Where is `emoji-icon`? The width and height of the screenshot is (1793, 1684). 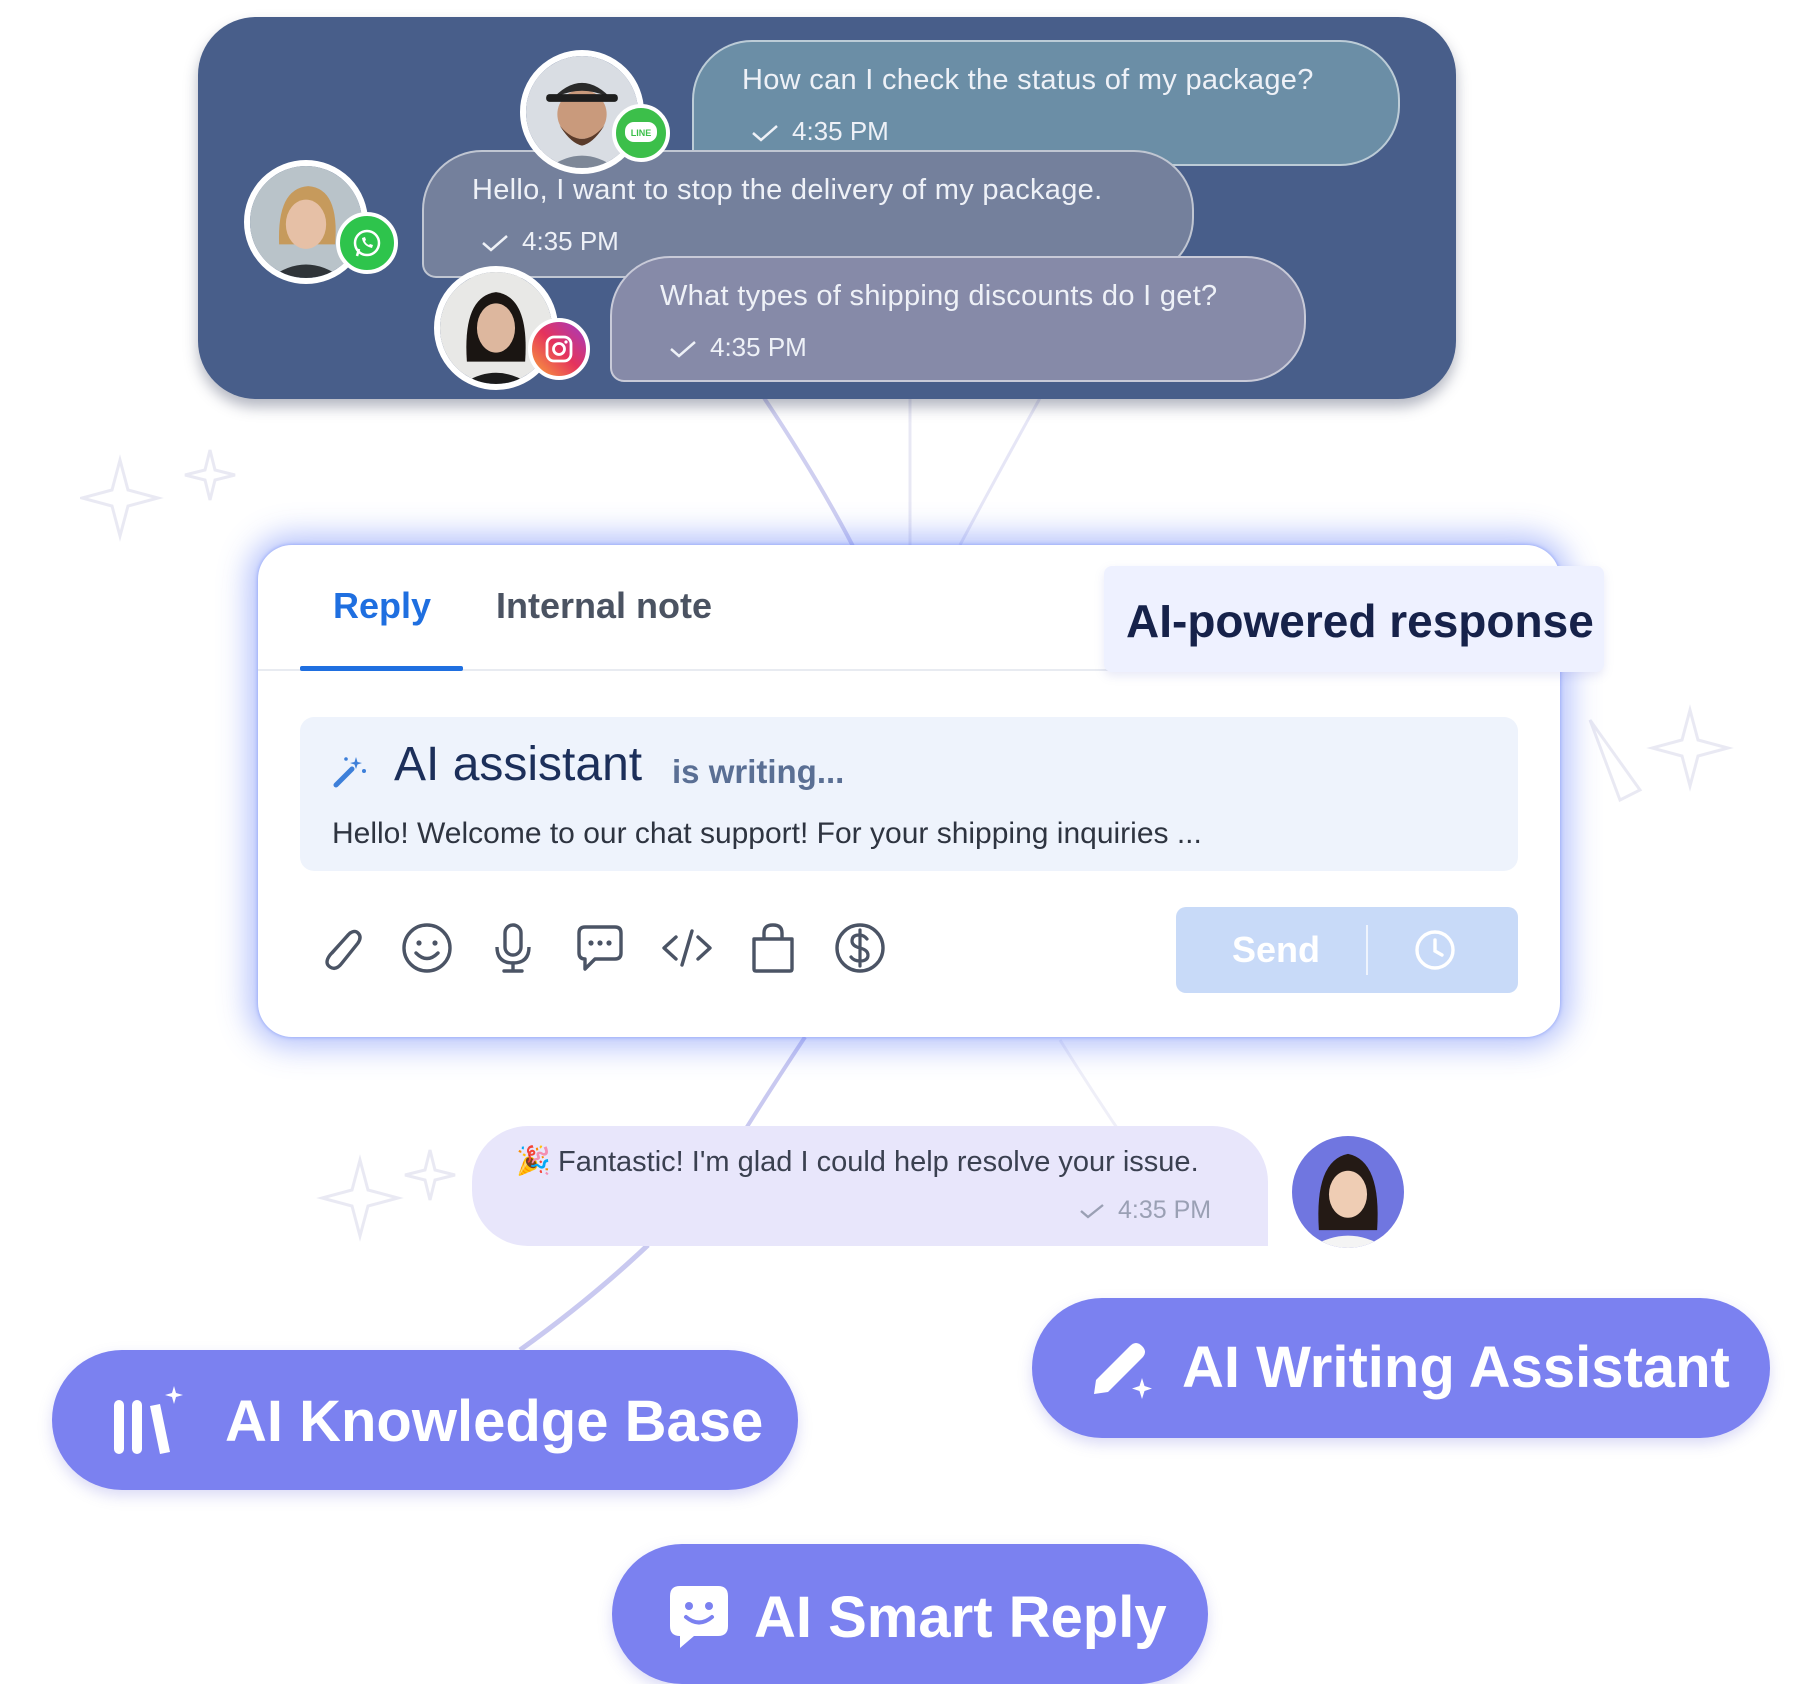
emoji-icon is located at coordinates (427, 948).